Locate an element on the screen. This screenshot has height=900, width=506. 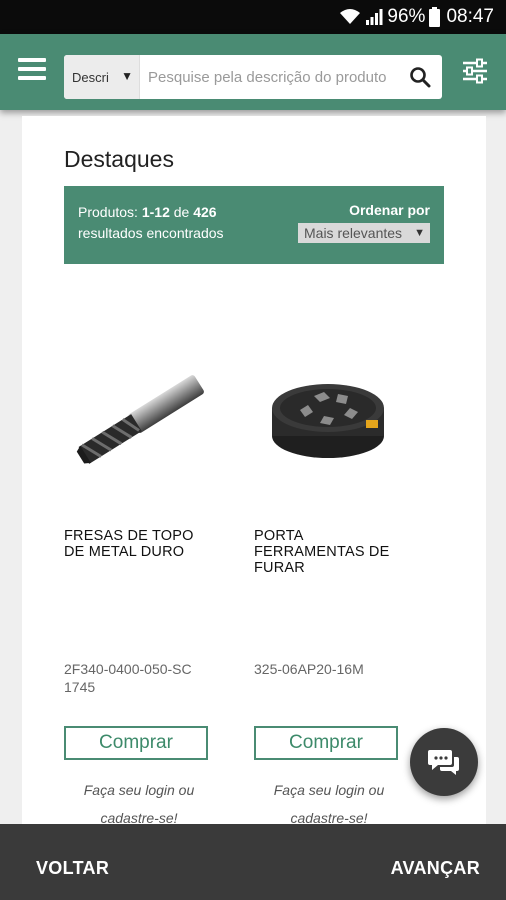
wifi-icon is located at coordinates (350, 16).